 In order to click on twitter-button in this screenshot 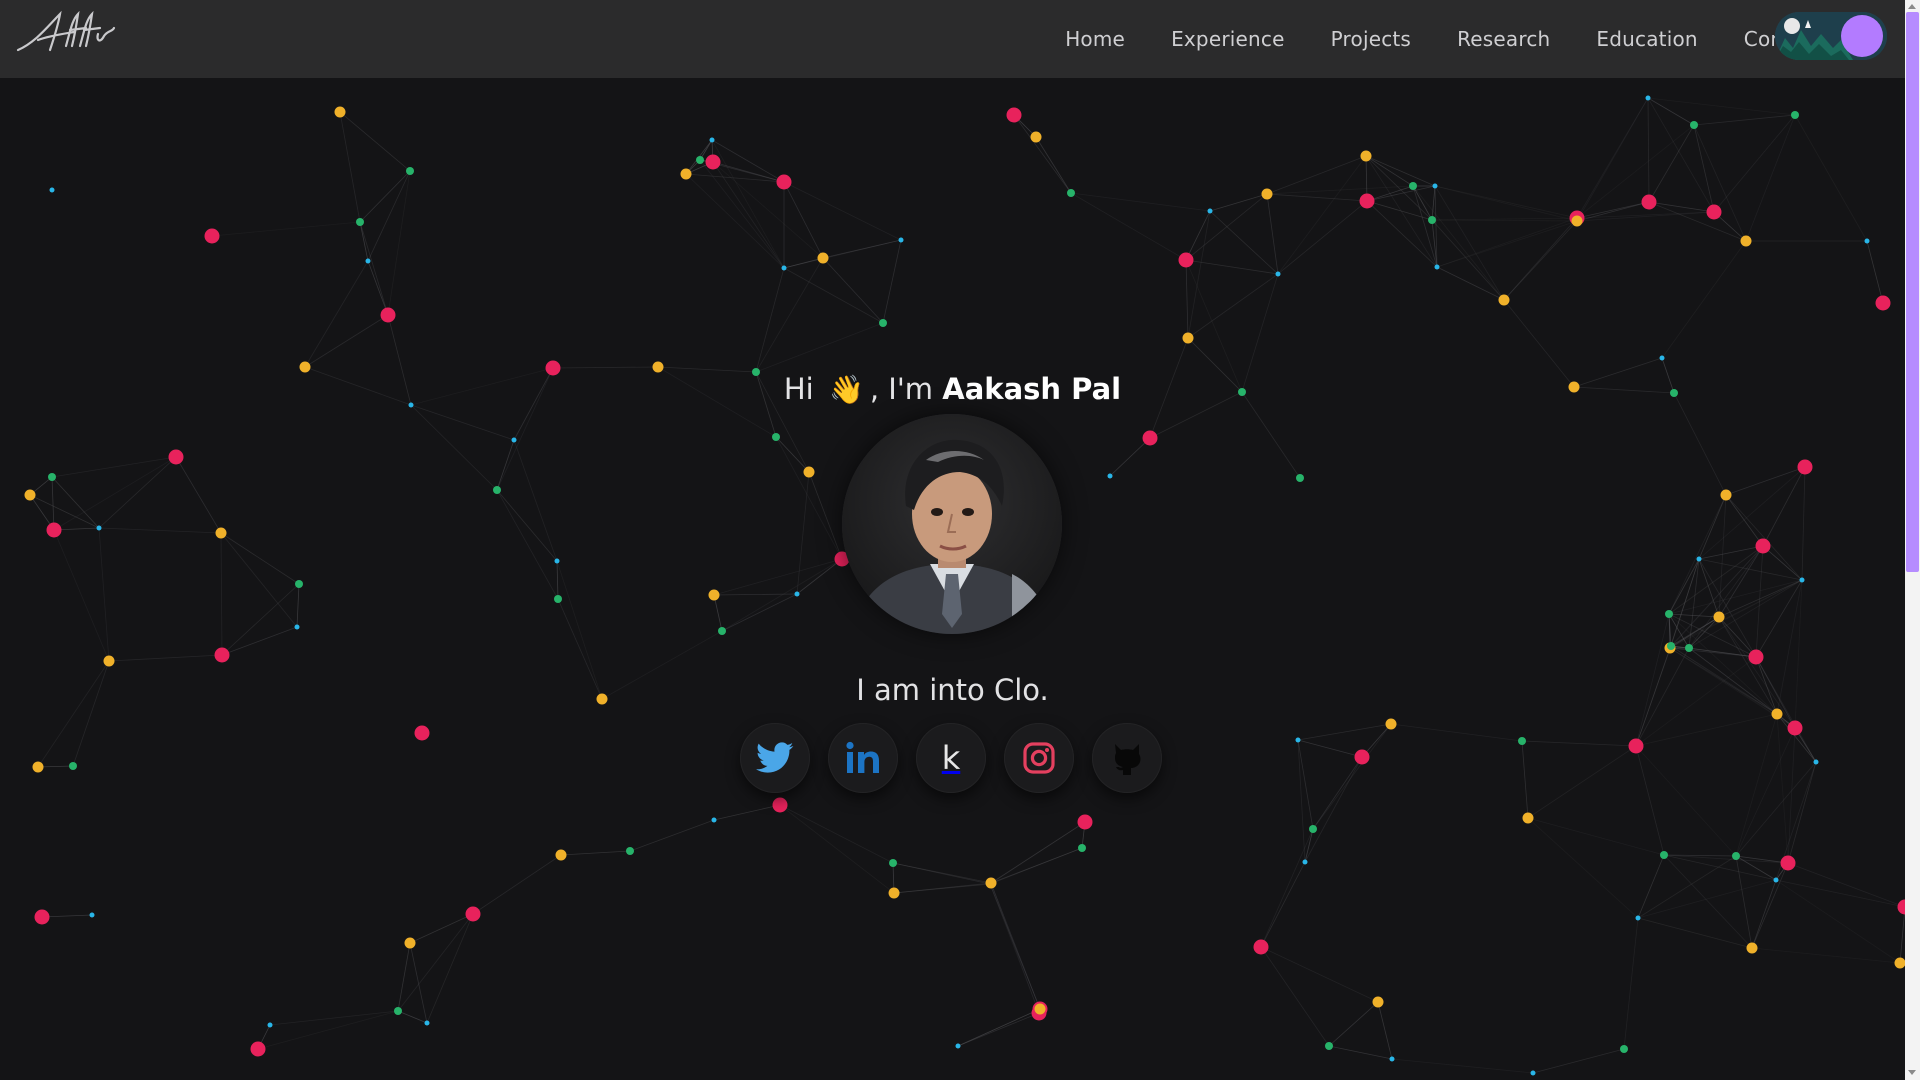, I will do `click(775, 758)`.